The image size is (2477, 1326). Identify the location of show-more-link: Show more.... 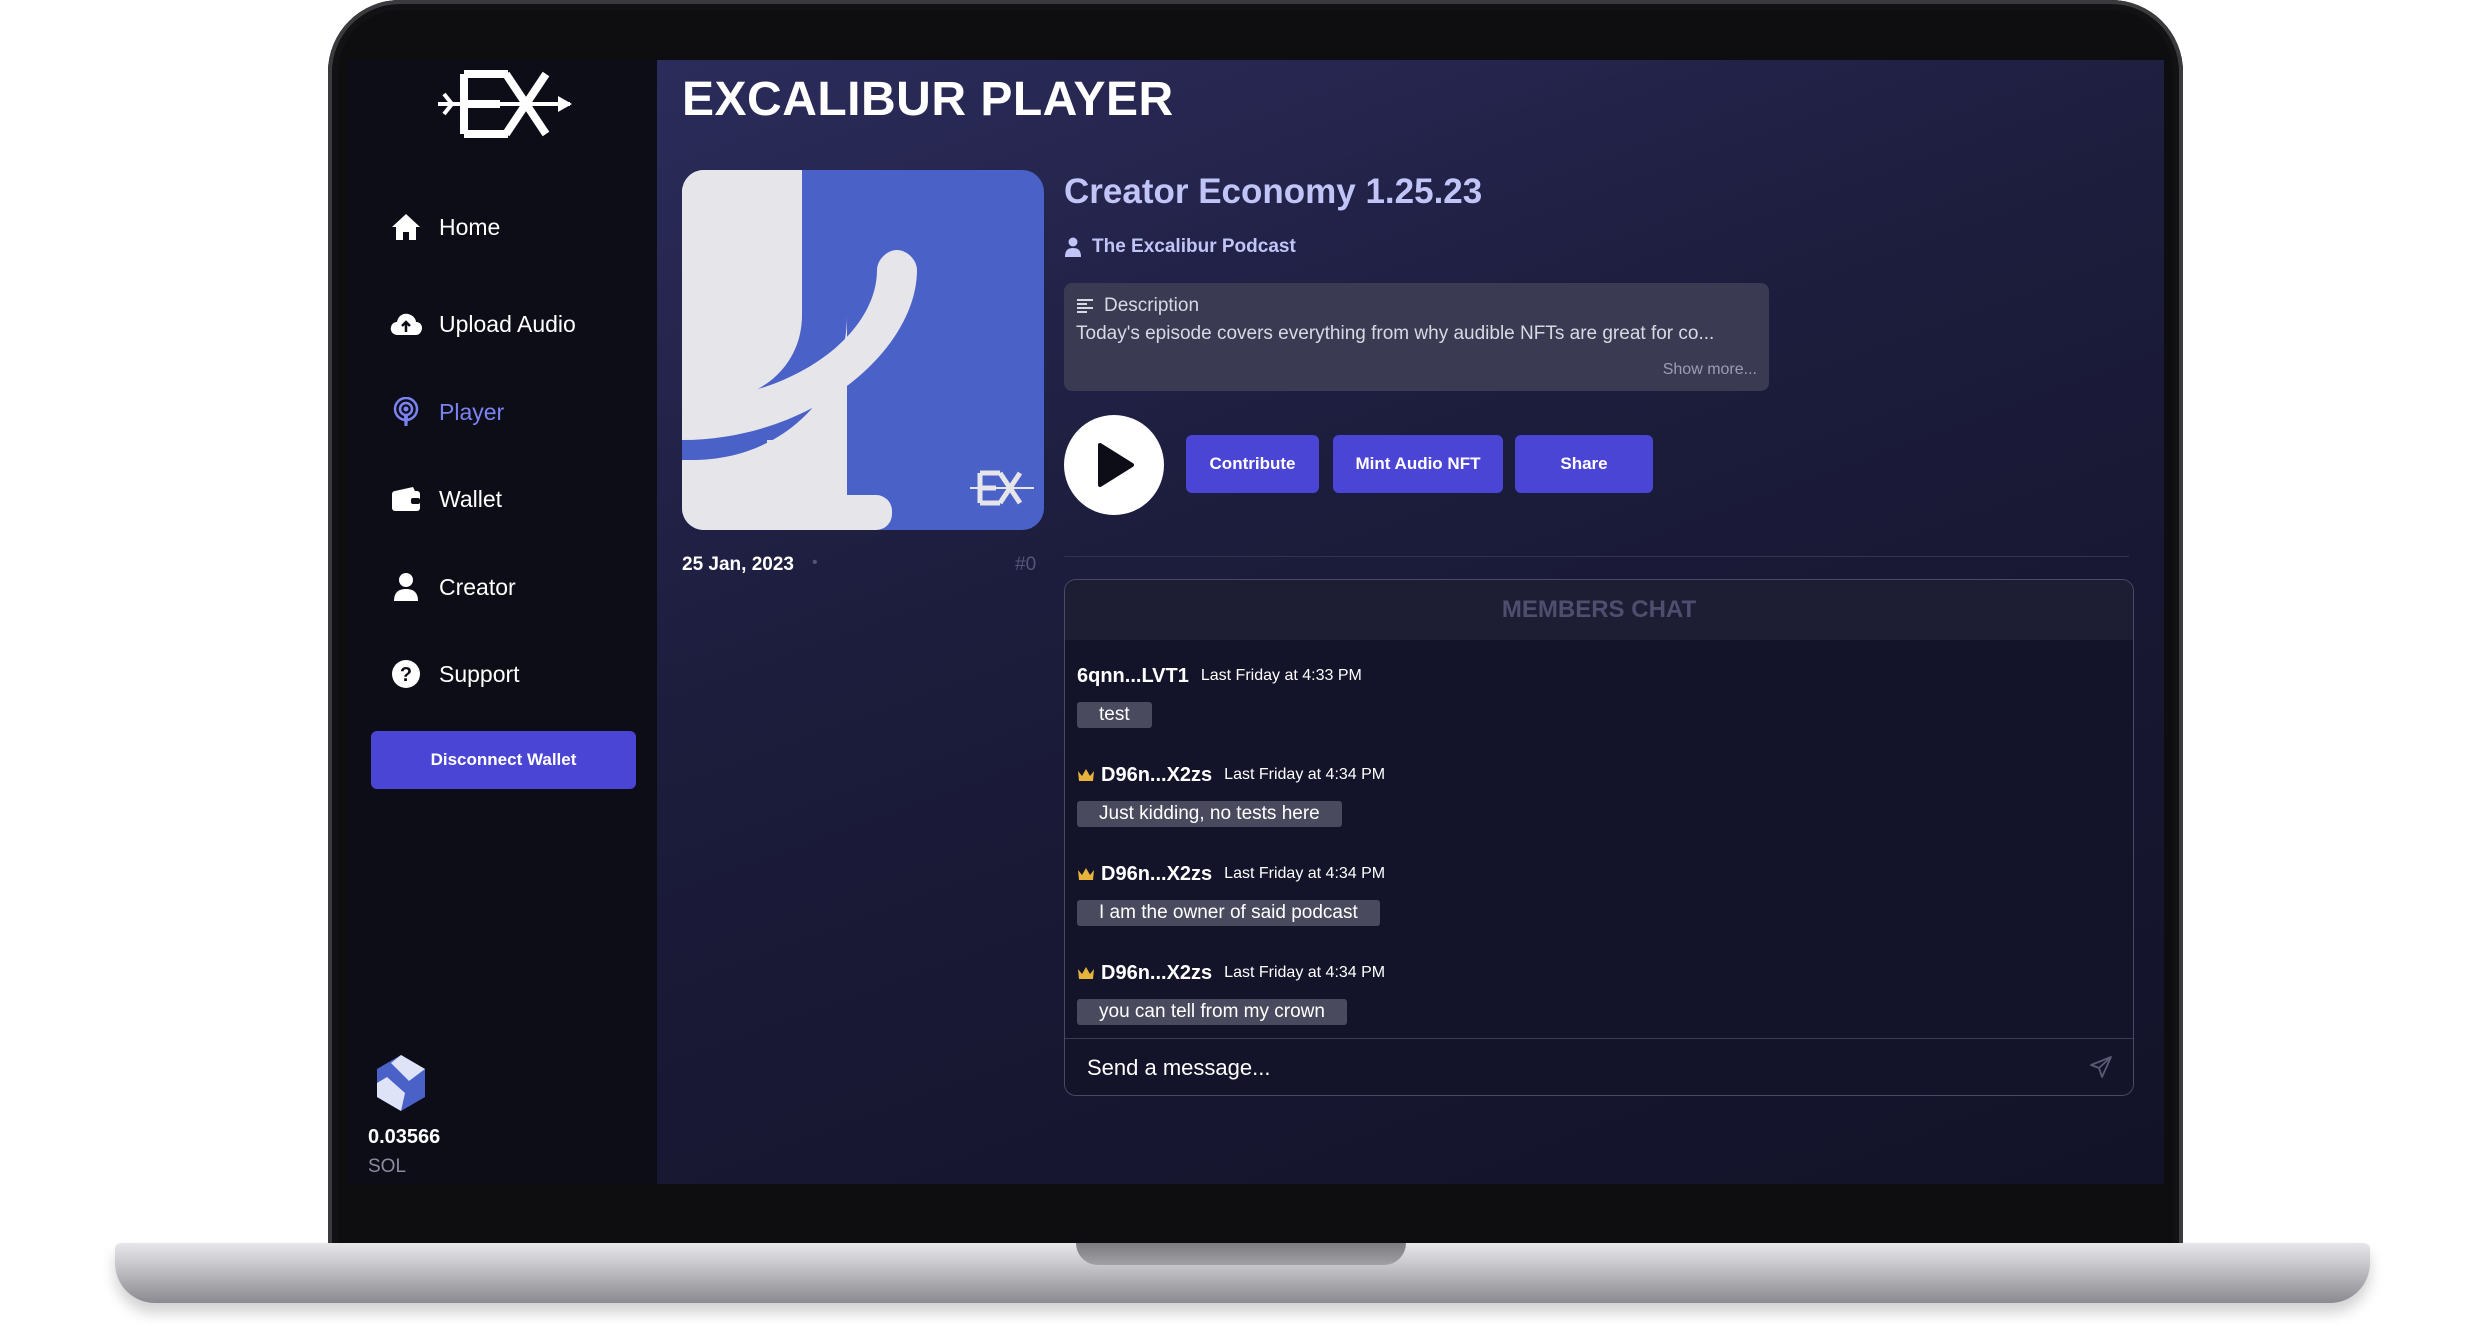
(1710, 370).